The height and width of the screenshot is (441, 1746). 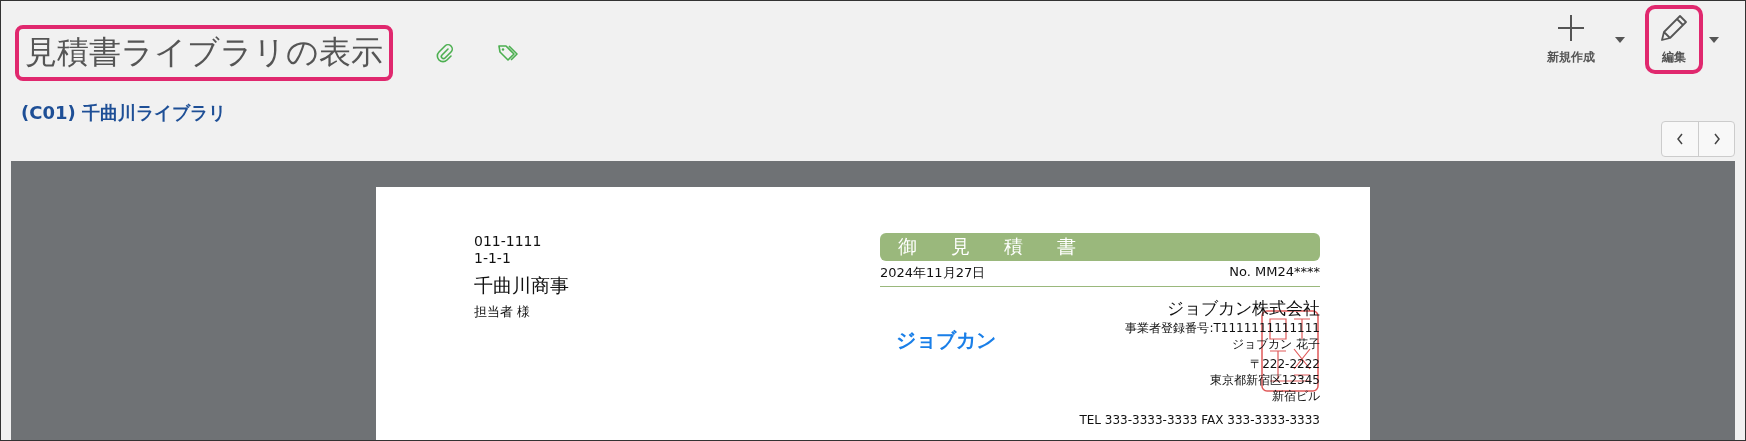 I want to click on tag-icon, so click(x=508, y=53).